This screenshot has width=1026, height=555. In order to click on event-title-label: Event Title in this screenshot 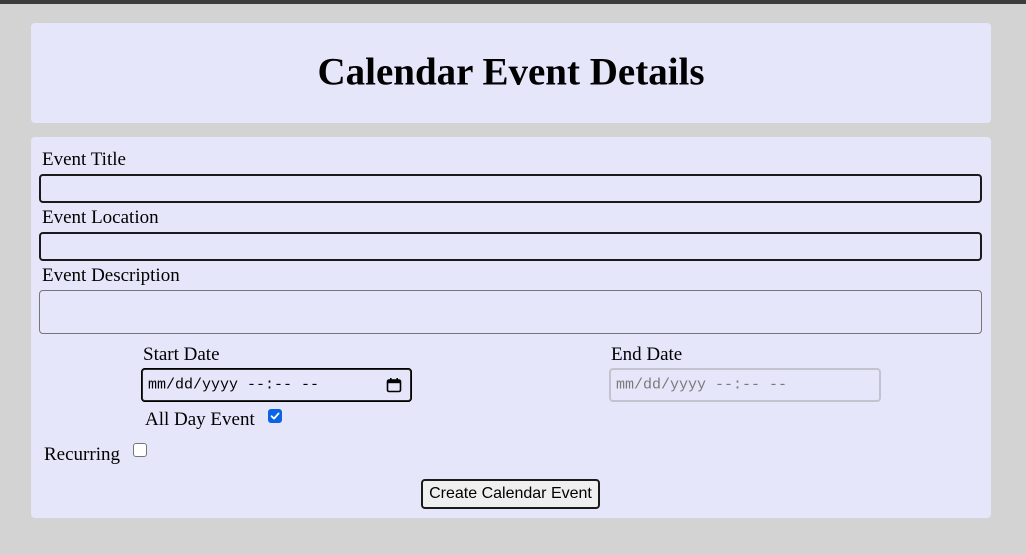, I will do `click(84, 159)`.